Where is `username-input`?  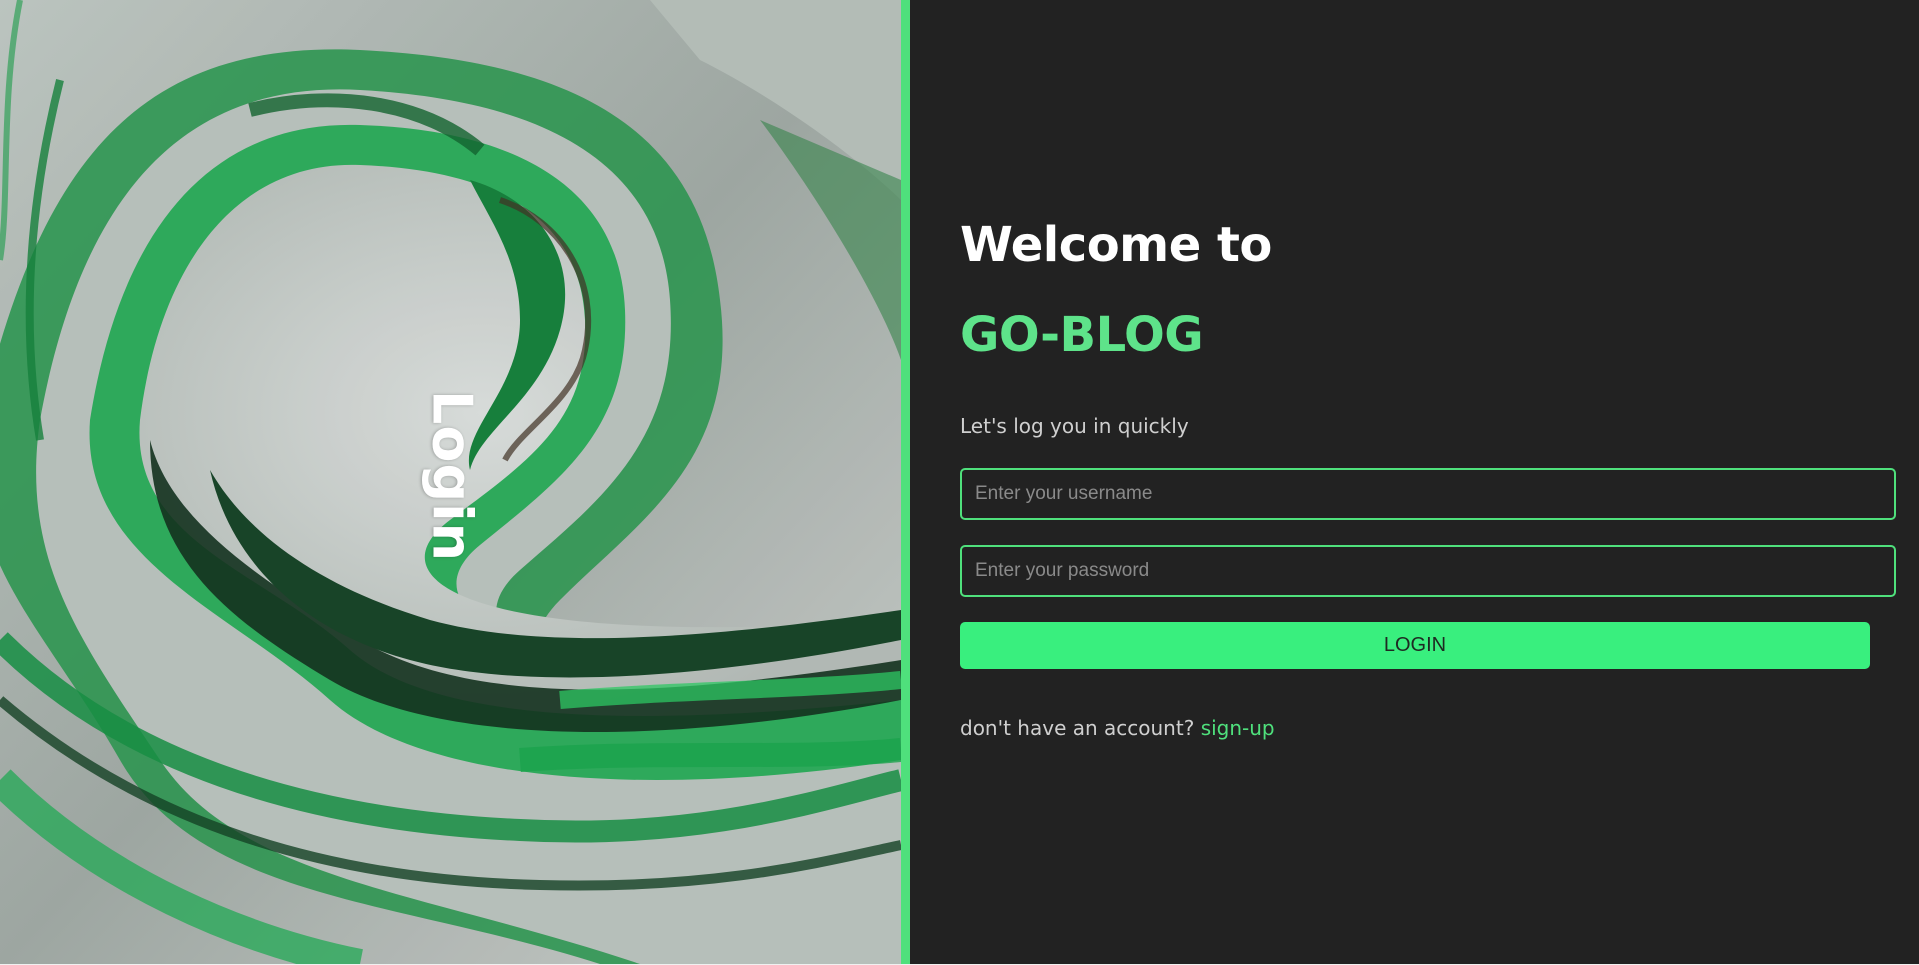
username-input is located at coordinates (1428, 494).